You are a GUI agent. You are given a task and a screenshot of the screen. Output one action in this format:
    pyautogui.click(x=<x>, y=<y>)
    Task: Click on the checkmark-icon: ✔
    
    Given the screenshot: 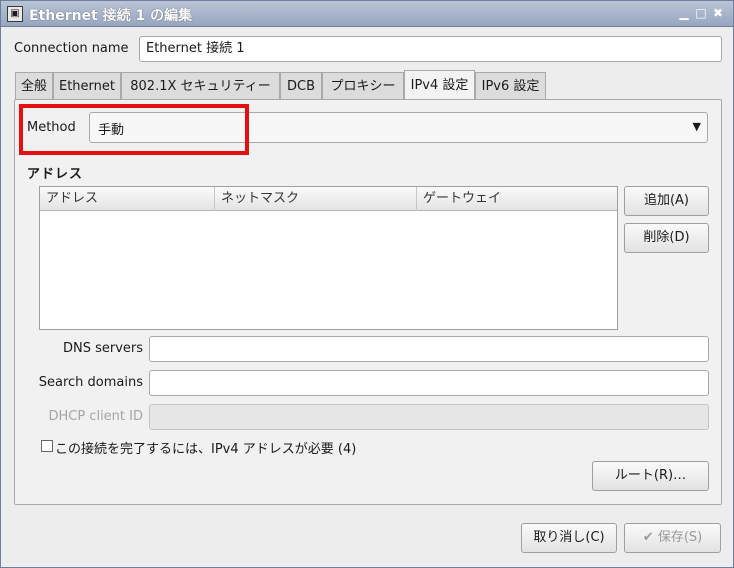 What is the action you would take?
    pyautogui.click(x=648, y=537)
    